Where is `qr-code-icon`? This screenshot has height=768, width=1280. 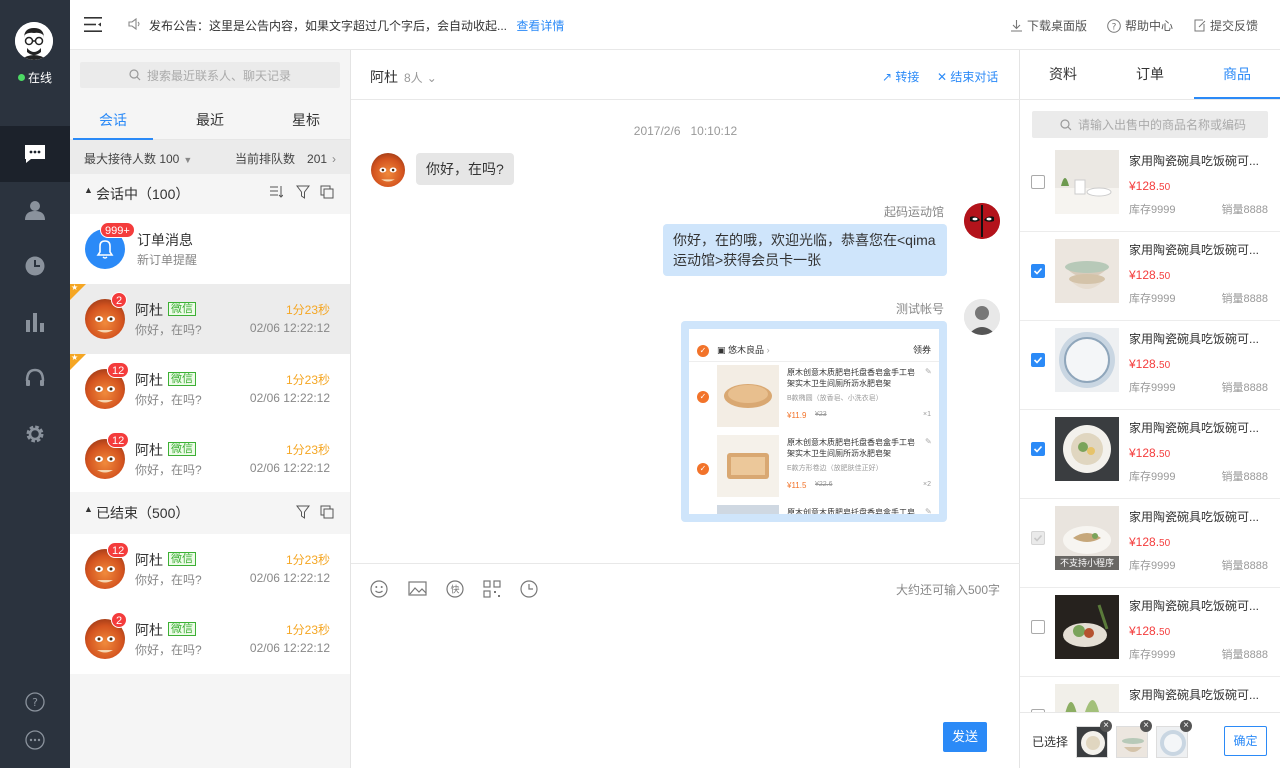
qr-code-icon is located at coordinates (492, 589).